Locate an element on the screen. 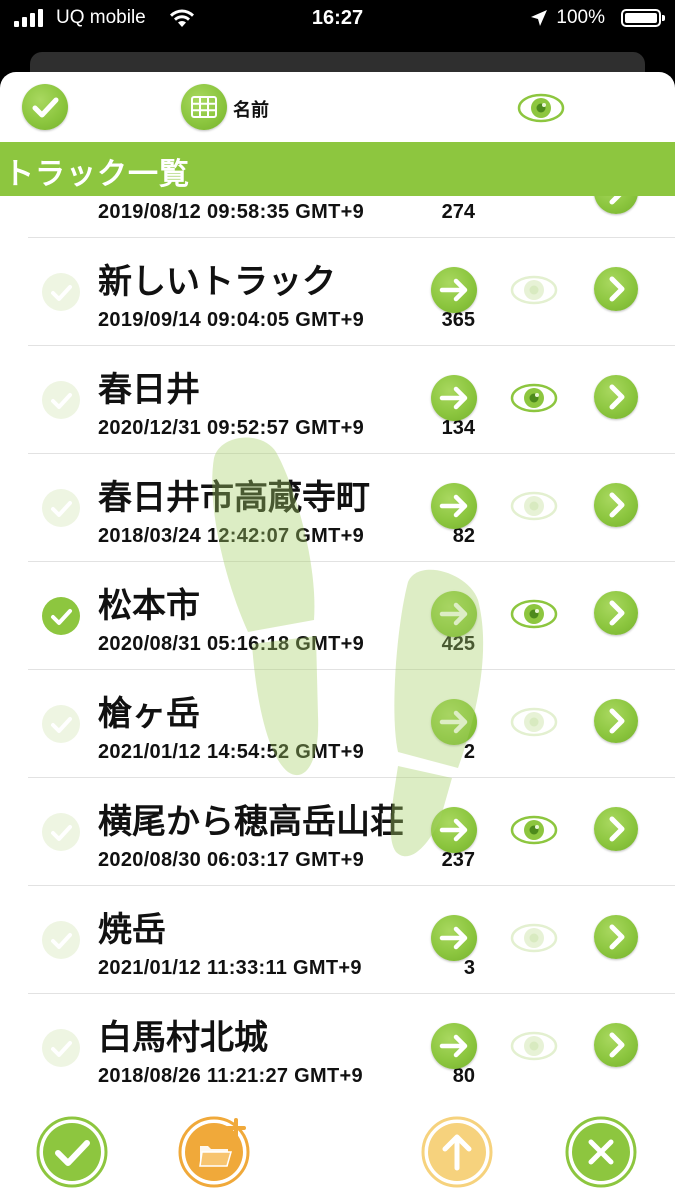 This screenshot has width=675, height=1200. close-button is located at coordinates (601, 1152).